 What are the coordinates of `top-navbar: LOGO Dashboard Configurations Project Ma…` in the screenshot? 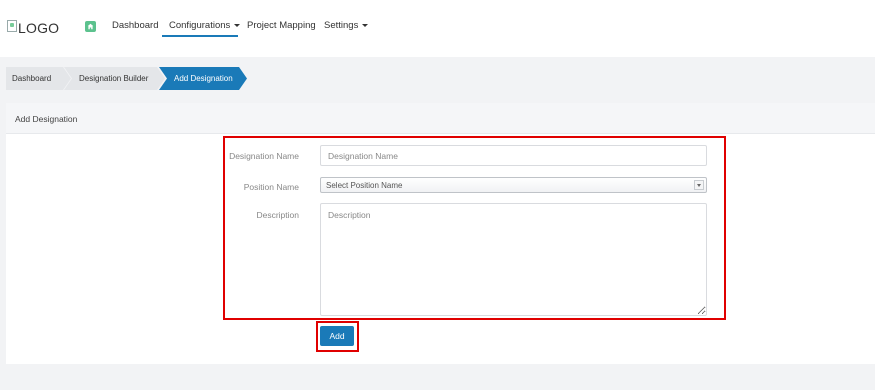 It's located at (437, 28).